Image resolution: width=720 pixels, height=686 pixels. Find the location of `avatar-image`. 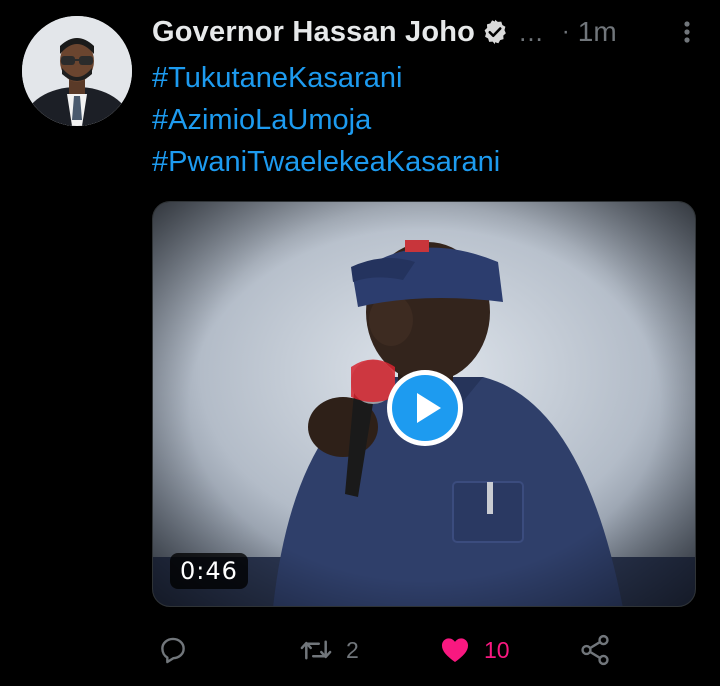

avatar-image is located at coordinates (77, 71).